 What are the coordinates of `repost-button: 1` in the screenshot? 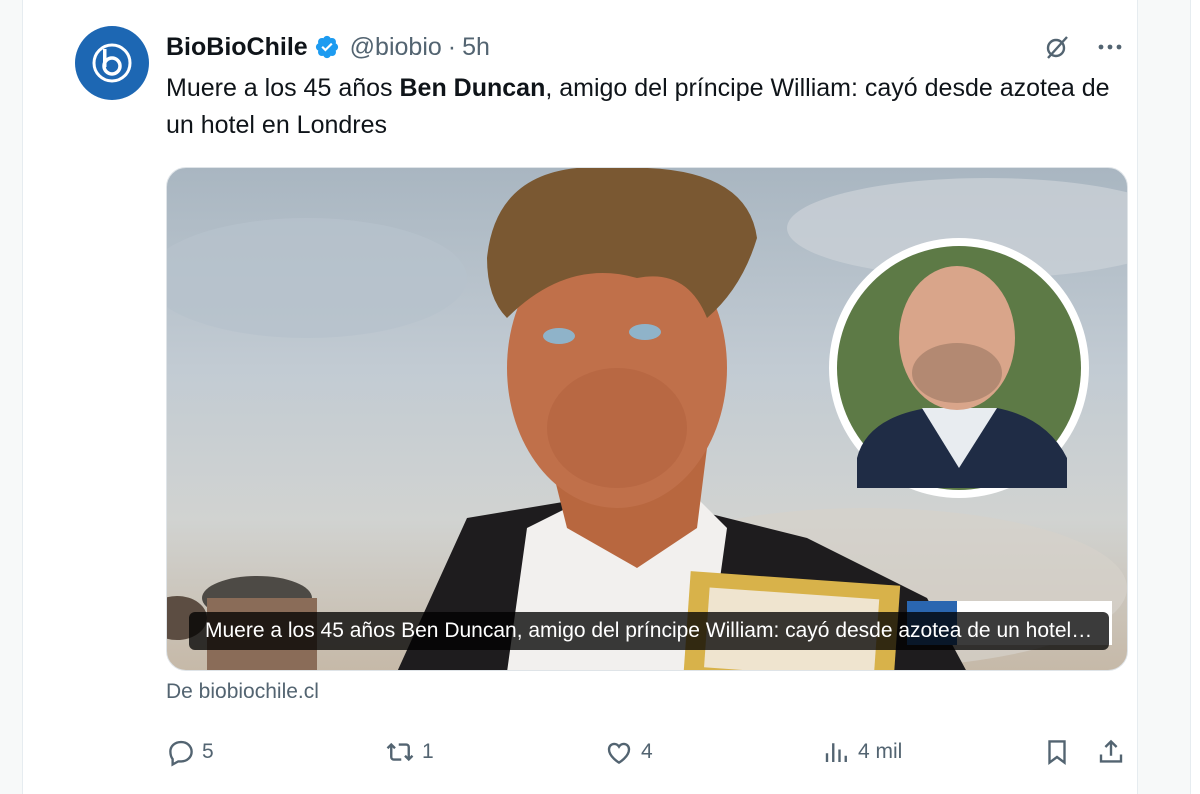 It's located at (409, 752).